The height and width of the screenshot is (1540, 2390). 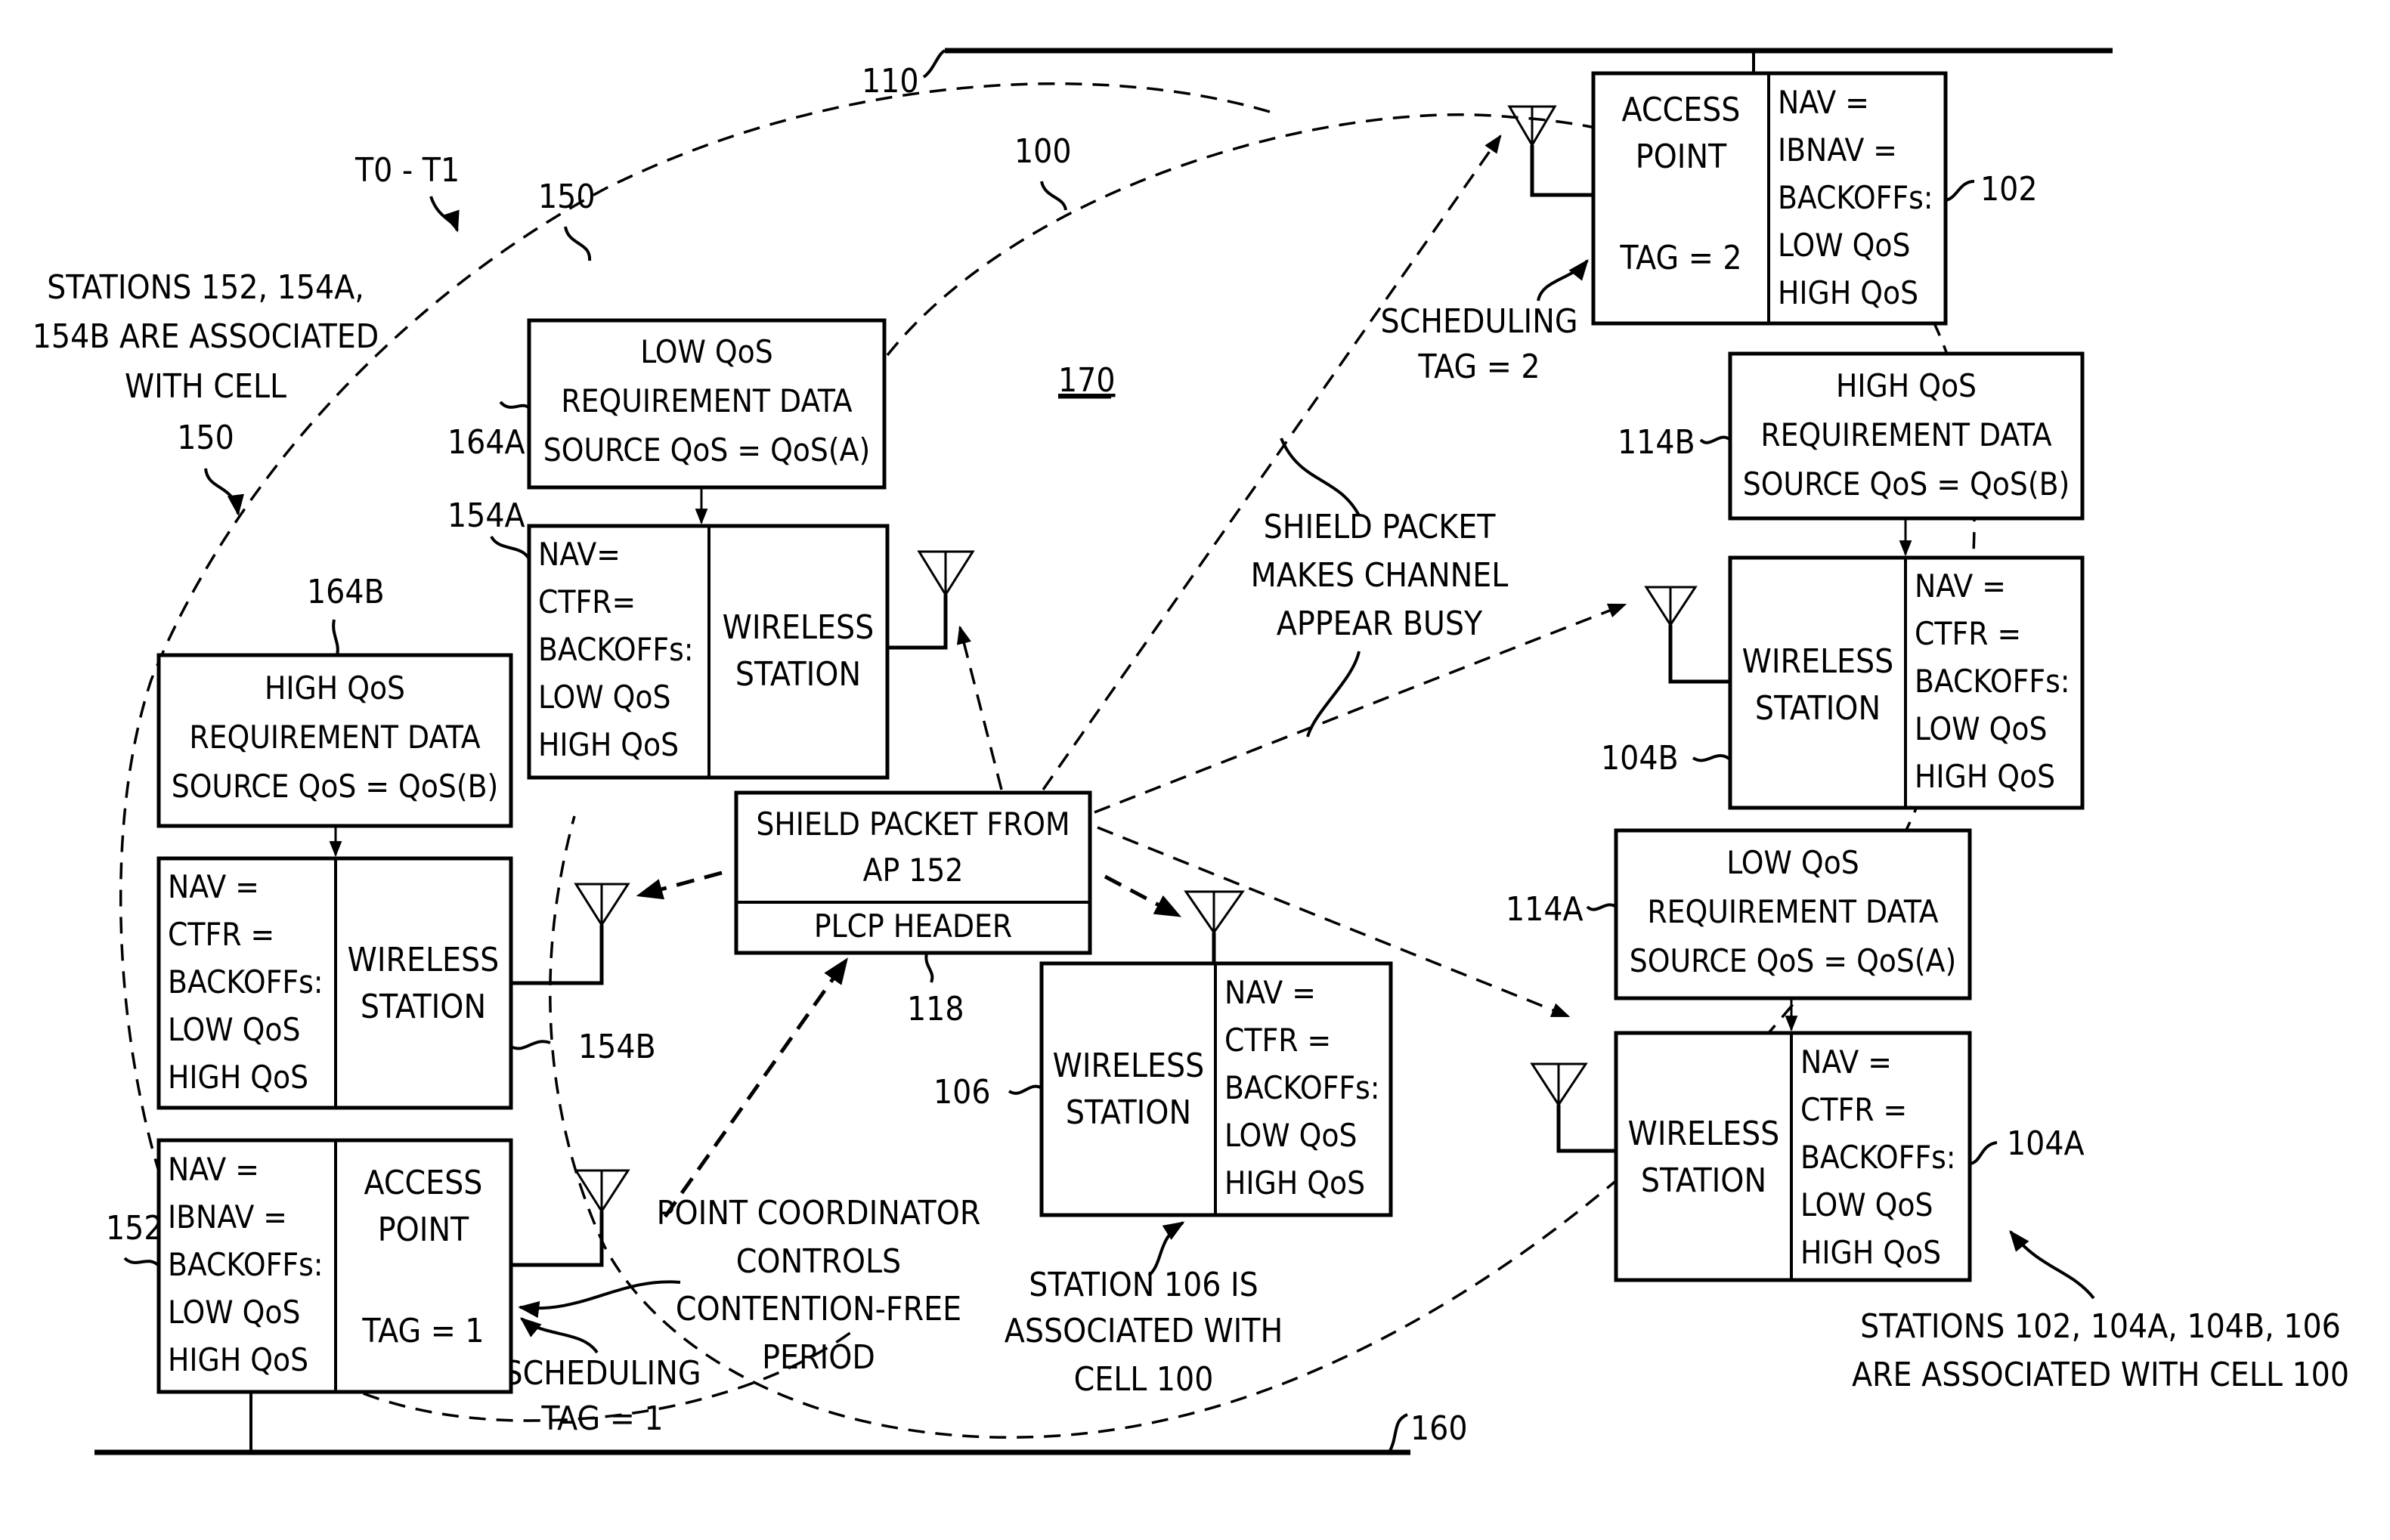 I want to click on ws104b-title: STATION, so click(x=1818, y=708).